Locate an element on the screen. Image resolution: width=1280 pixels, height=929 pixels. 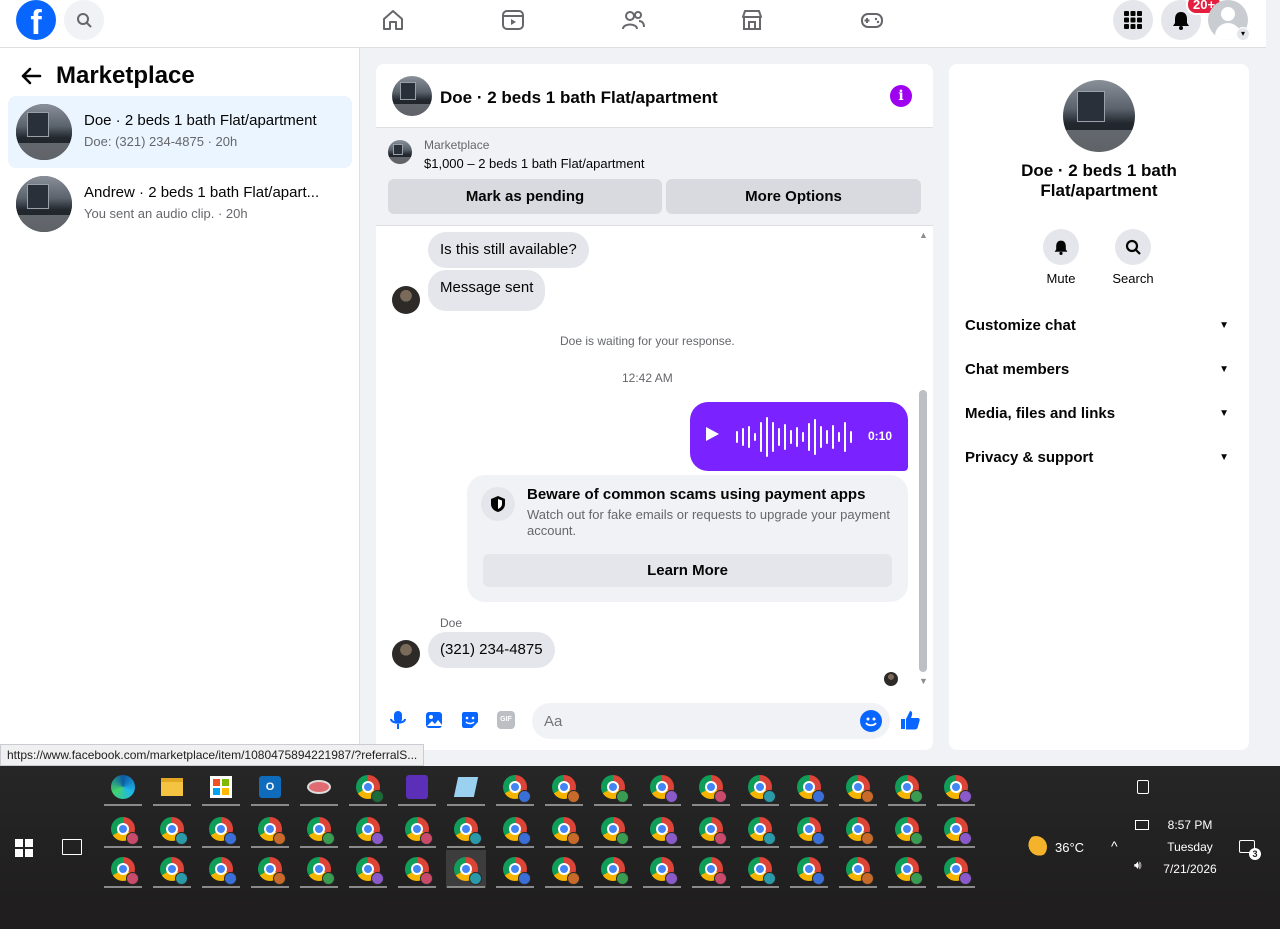
microphone-icon is located at coordinates (398, 720).